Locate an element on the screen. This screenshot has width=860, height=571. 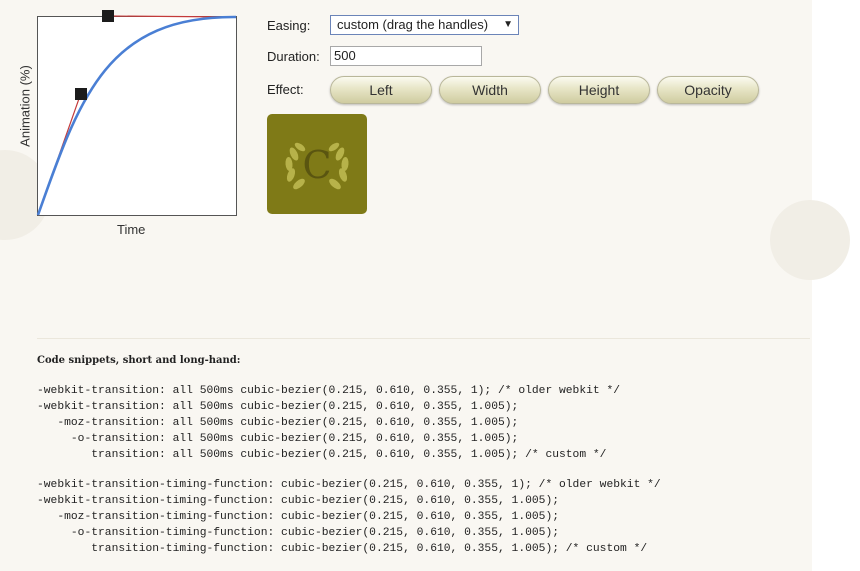
effect-opacity-button: Opacity is located at coordinates (708, 90).